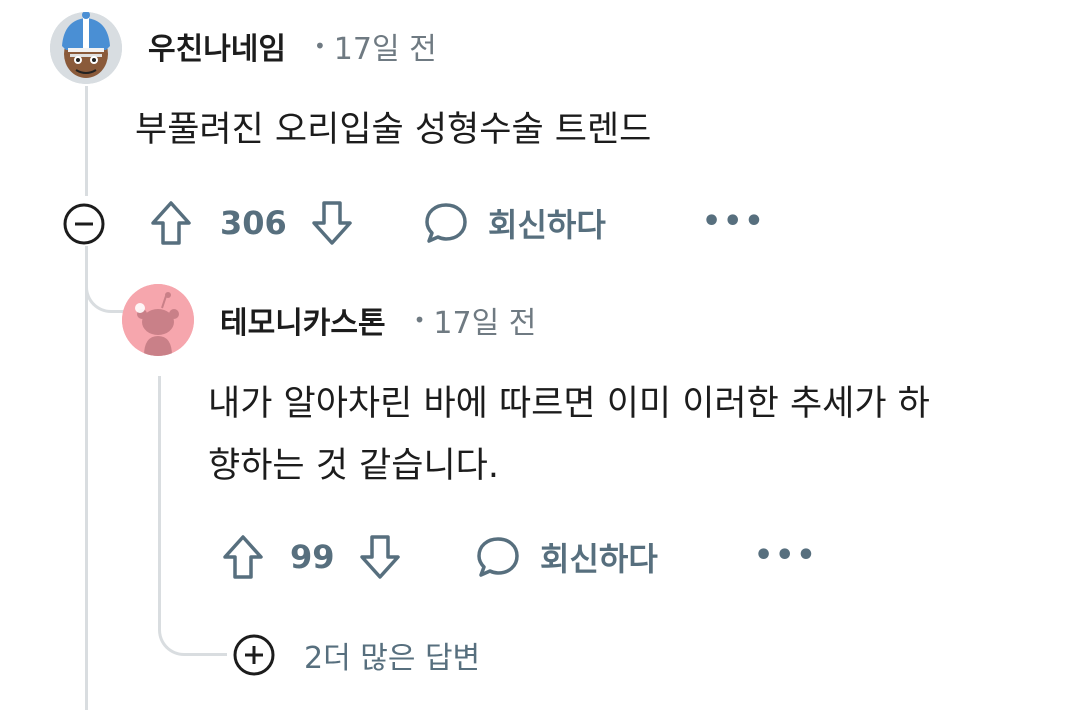  I want to click on helmet-avatar-icon, so click(86, 48).